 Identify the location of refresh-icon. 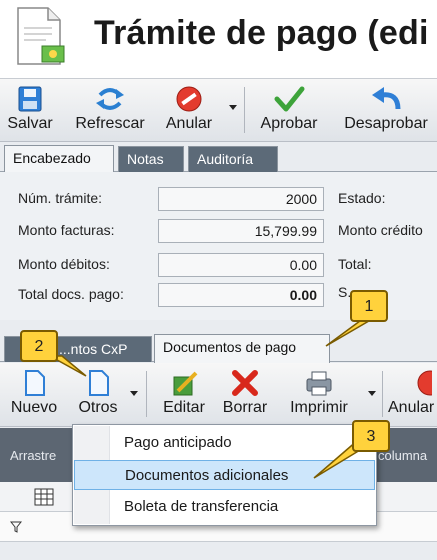
(110, 99).